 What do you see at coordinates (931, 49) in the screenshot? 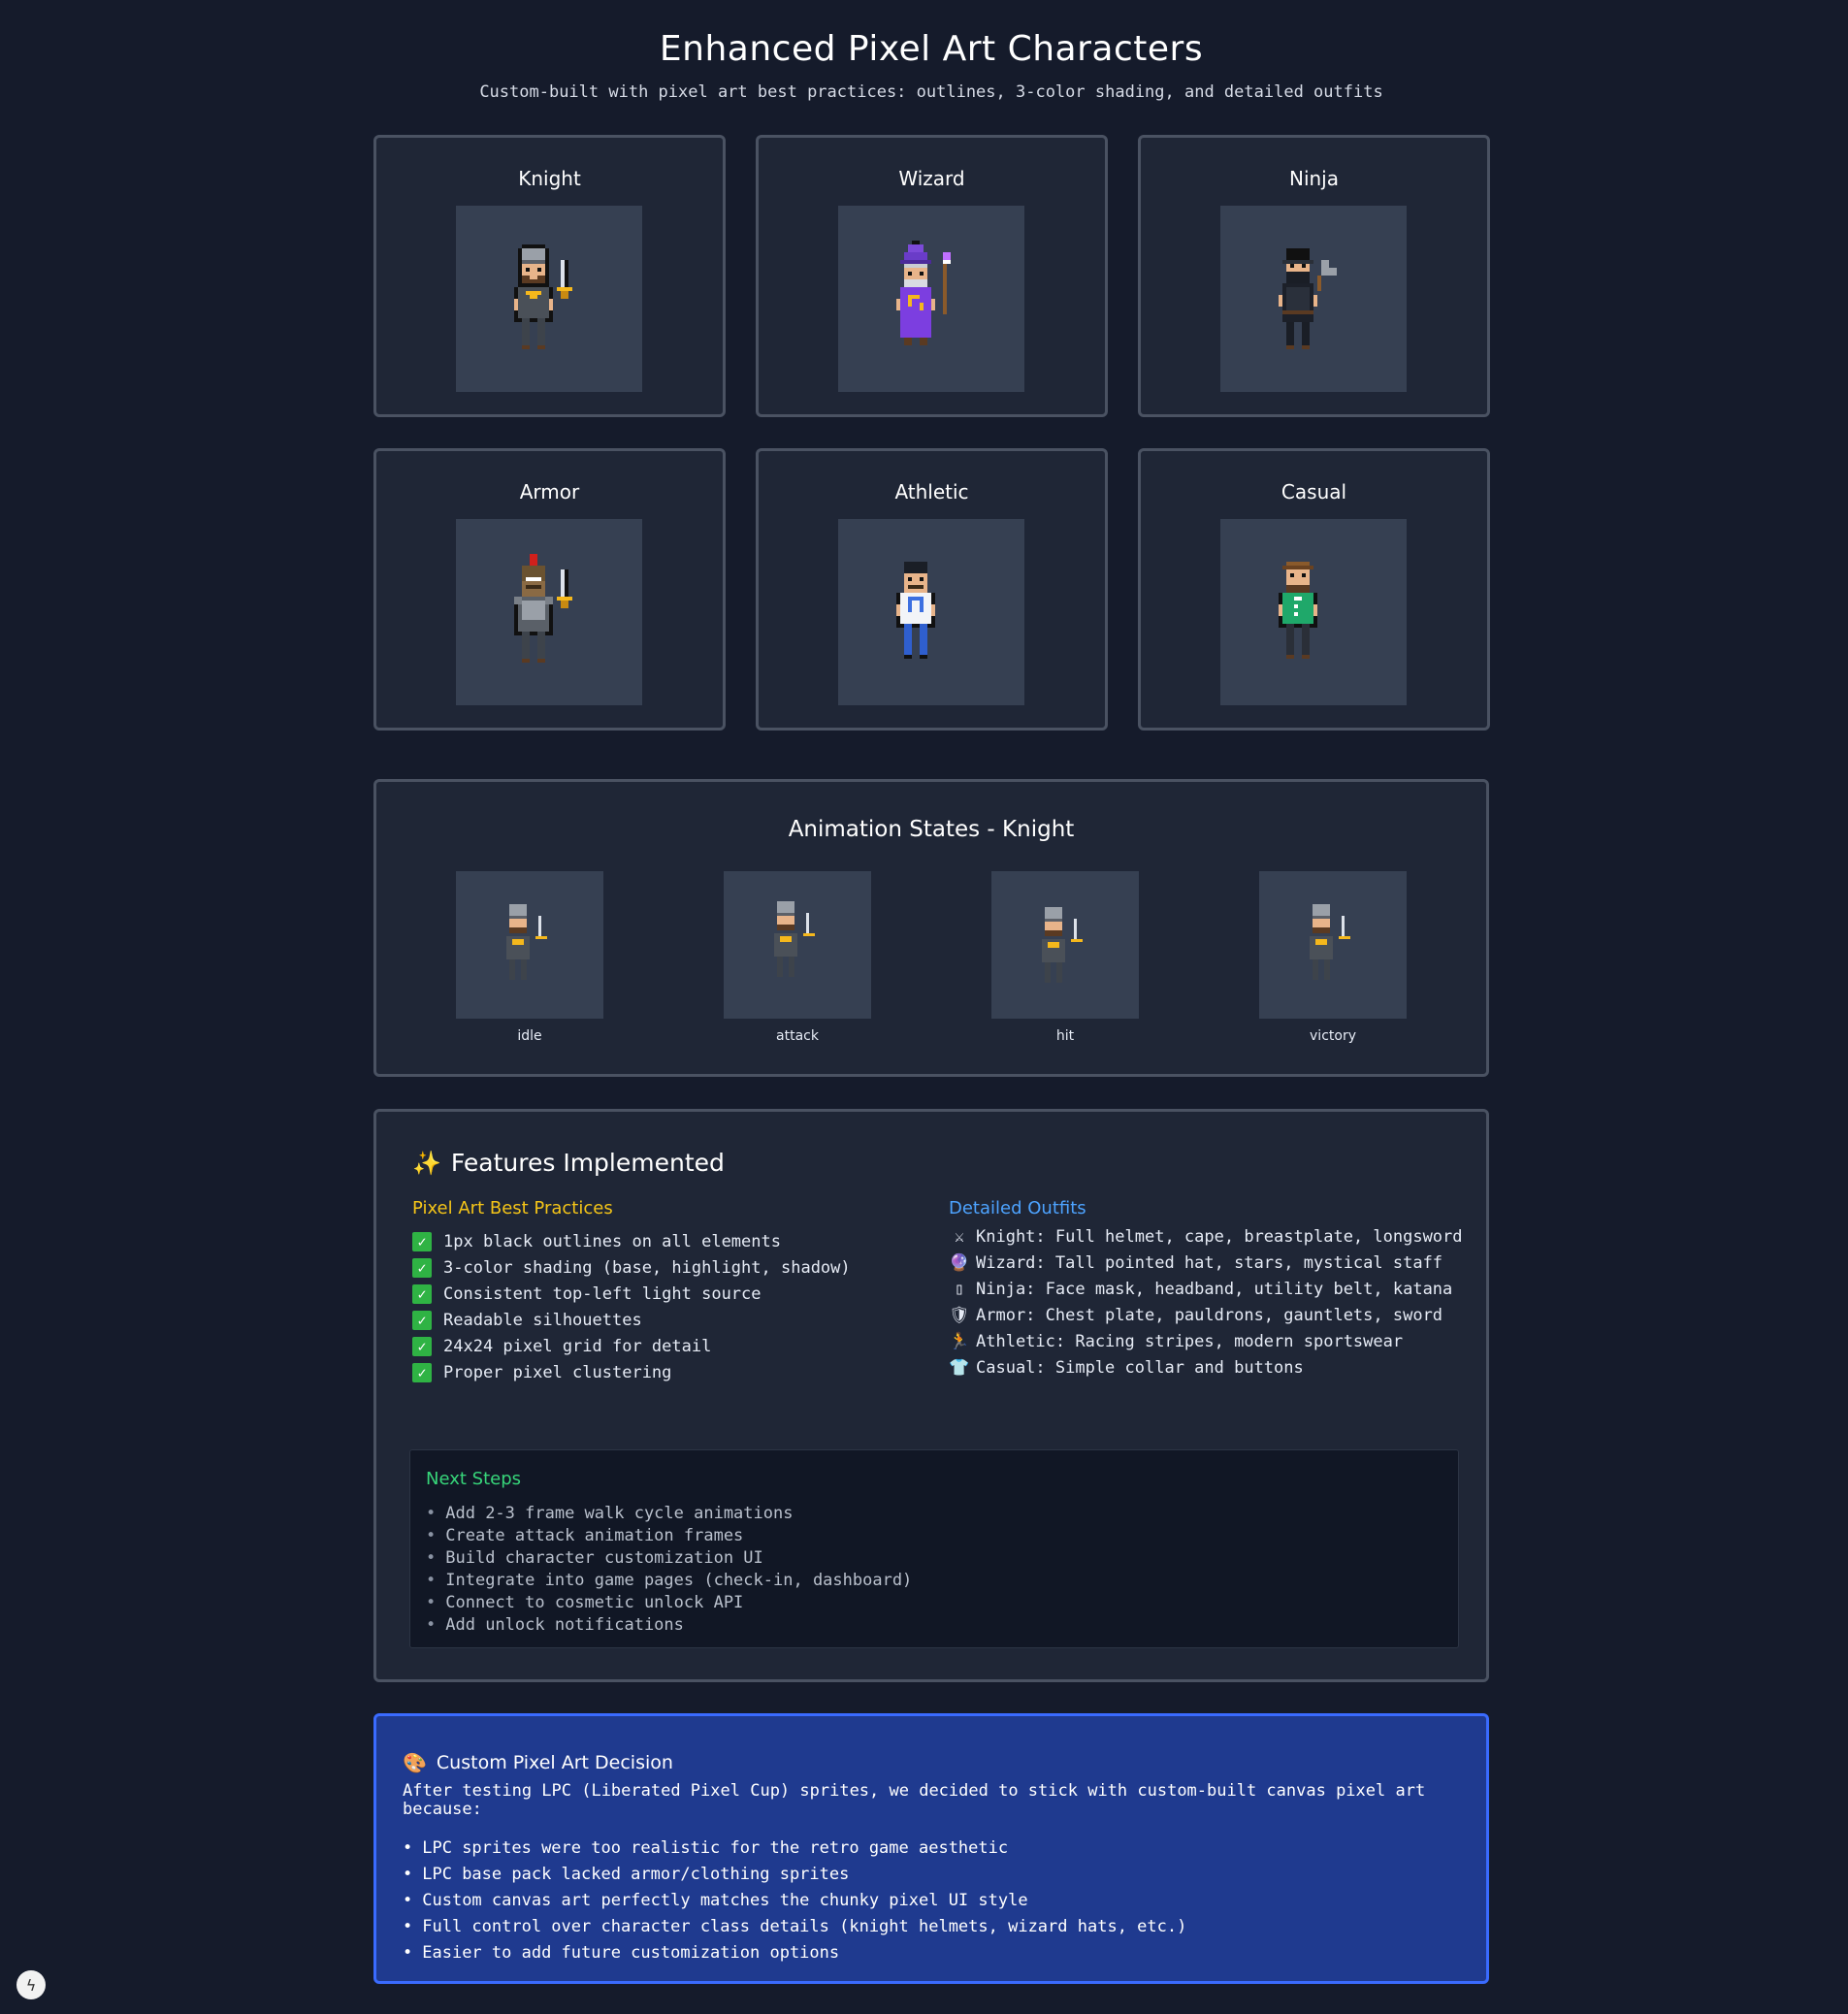
I see `page-title: Enhanced Pixel Art Characters` at bounding box center [931, 49].